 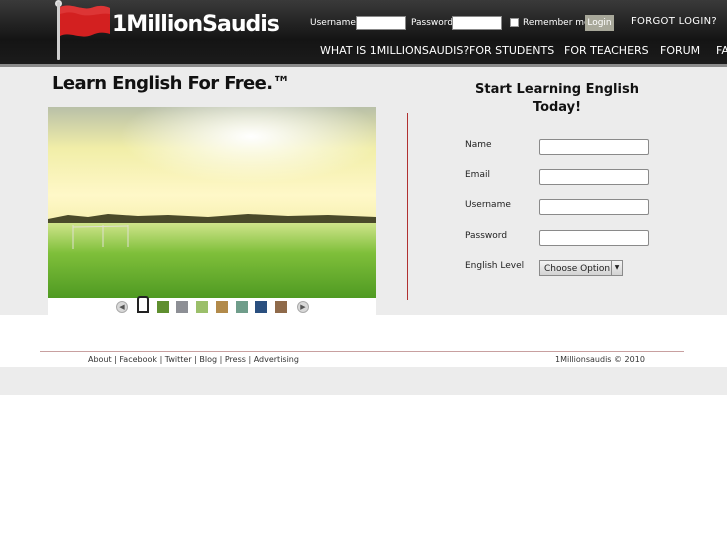 I want to click on remember-label: Remember me, so click(x=556, y=23).